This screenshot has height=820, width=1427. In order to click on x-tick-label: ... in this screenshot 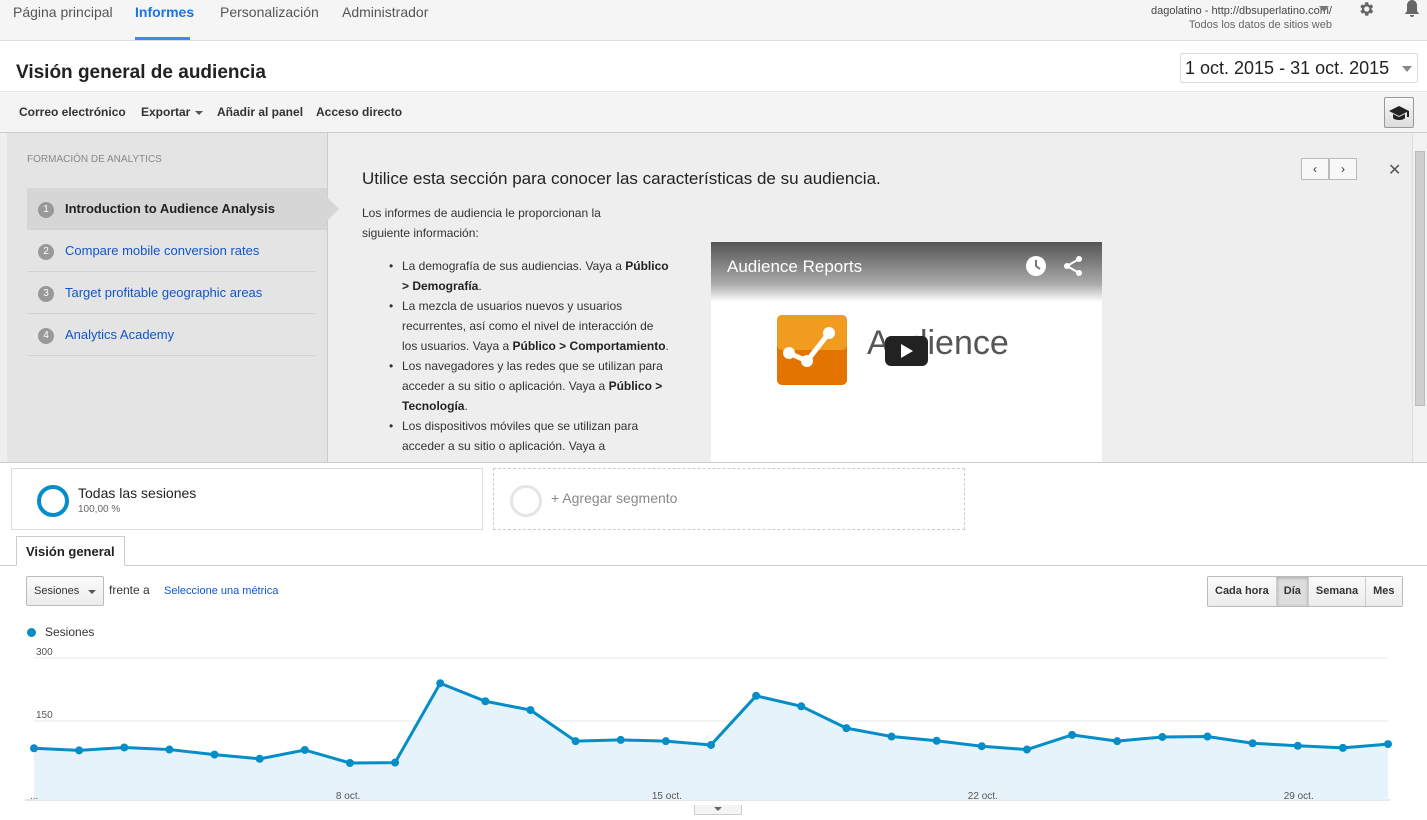, I will do `click(34, 796)`.